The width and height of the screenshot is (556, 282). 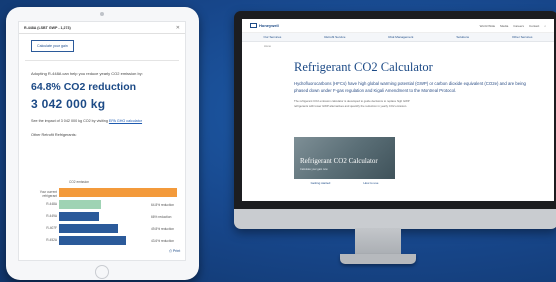 I want to click on card-link: Getting started, so click(x=321, y=183).